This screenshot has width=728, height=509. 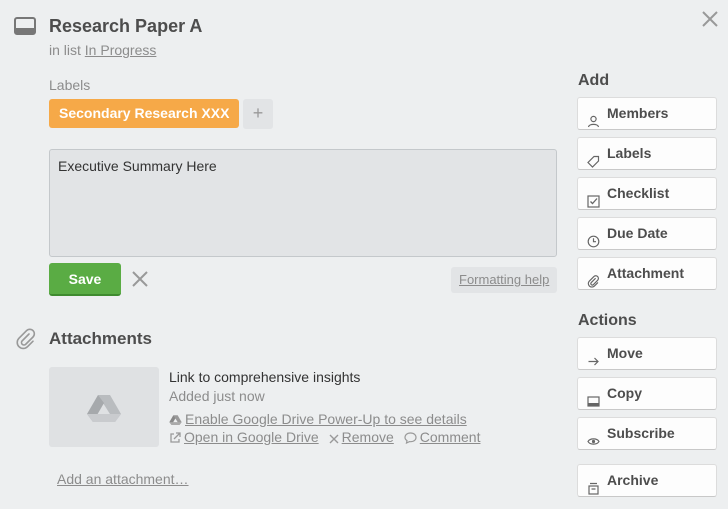 I want to click on formatting-help-button: Formatting help, so click(x=504, y=280).